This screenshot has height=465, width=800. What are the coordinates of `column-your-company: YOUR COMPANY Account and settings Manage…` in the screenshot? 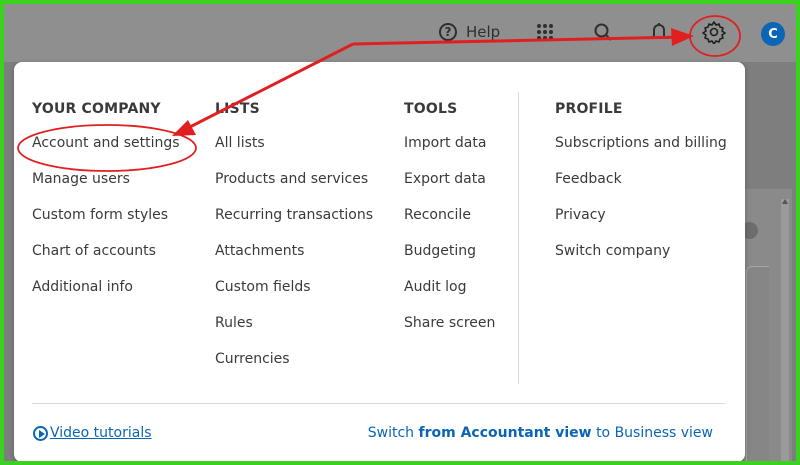 It's located at (106, 207).